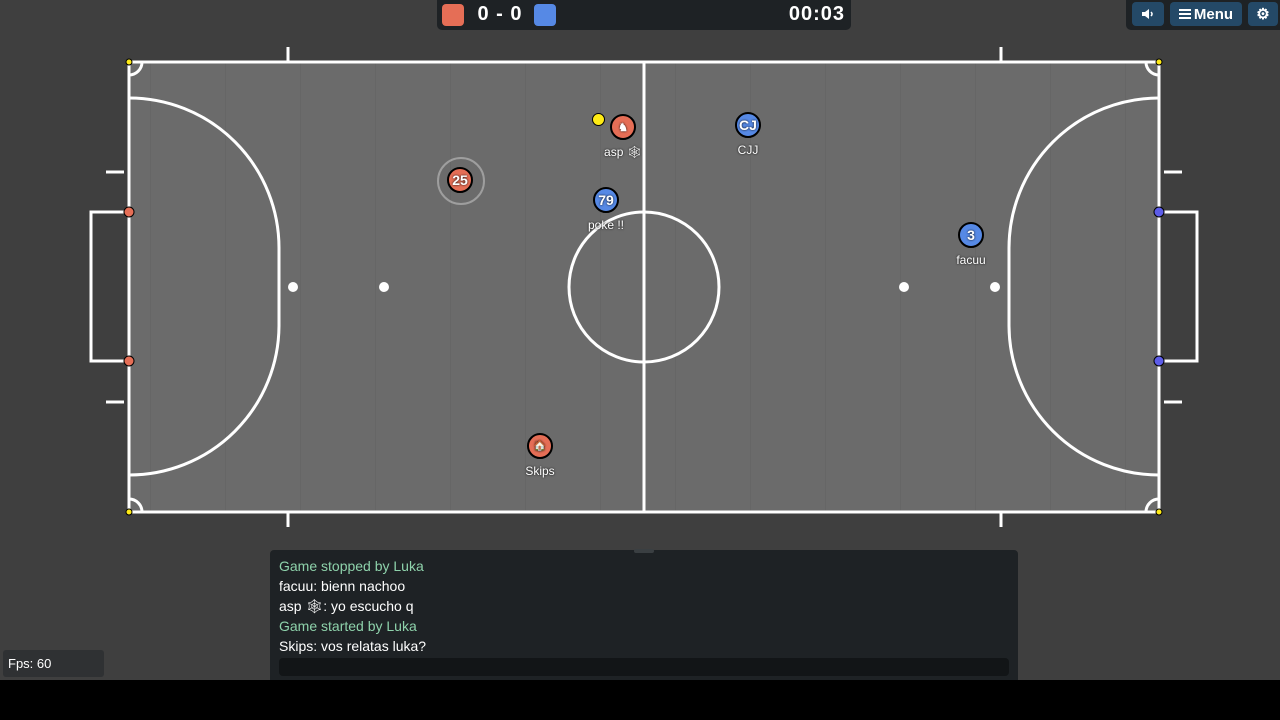  What do you see at coordinates (1179, 286) in the screenshot?
I see `right-goal` at bounding box center [1179, 286].